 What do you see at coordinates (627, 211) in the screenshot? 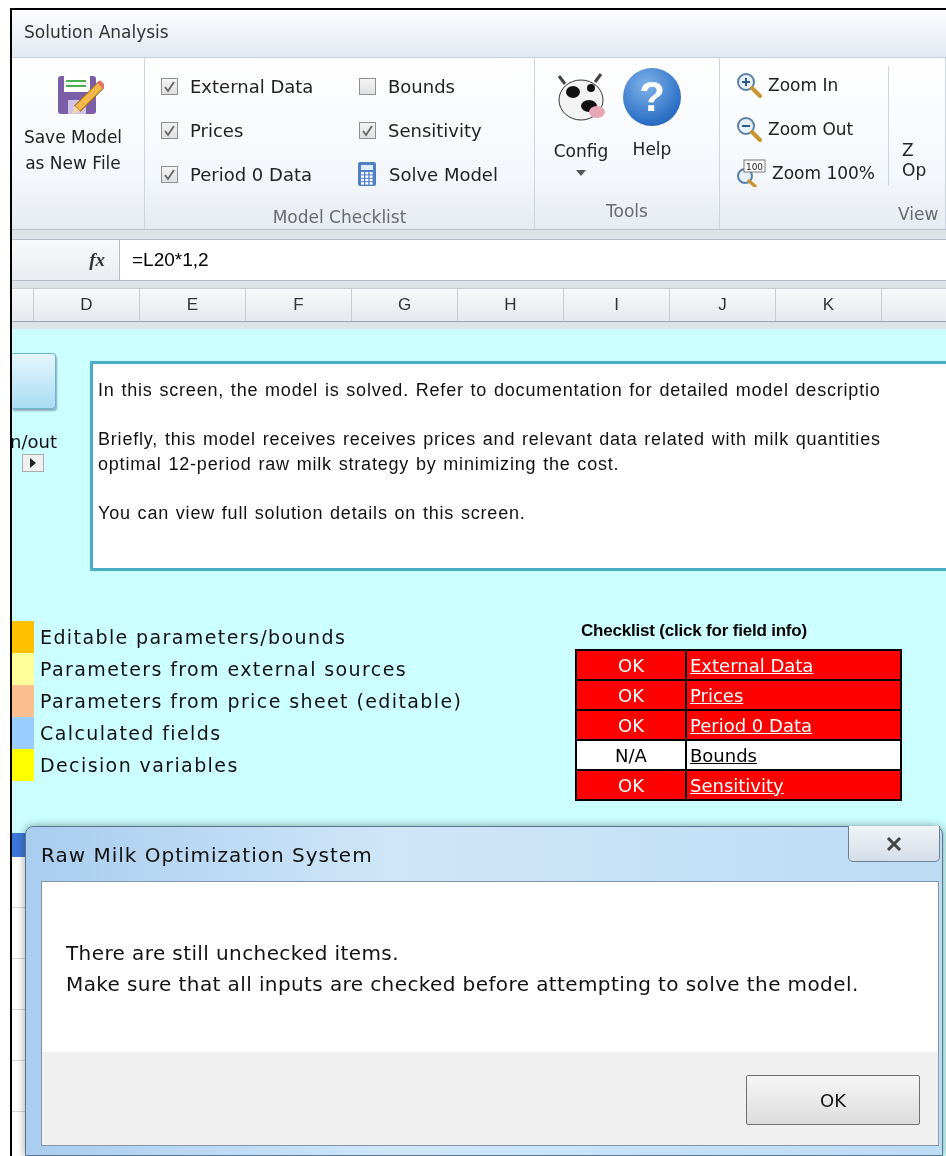
I see `group-label: Tools` at bounding box center [627, 211].